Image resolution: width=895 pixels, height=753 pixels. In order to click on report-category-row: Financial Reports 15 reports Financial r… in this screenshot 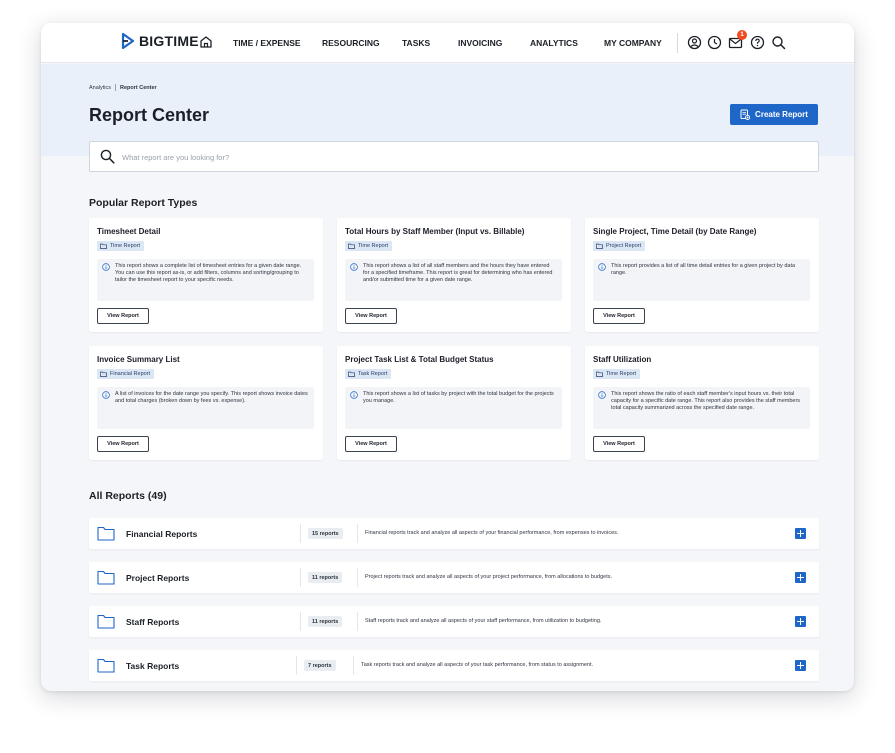, I will do `click(454, 533)`.